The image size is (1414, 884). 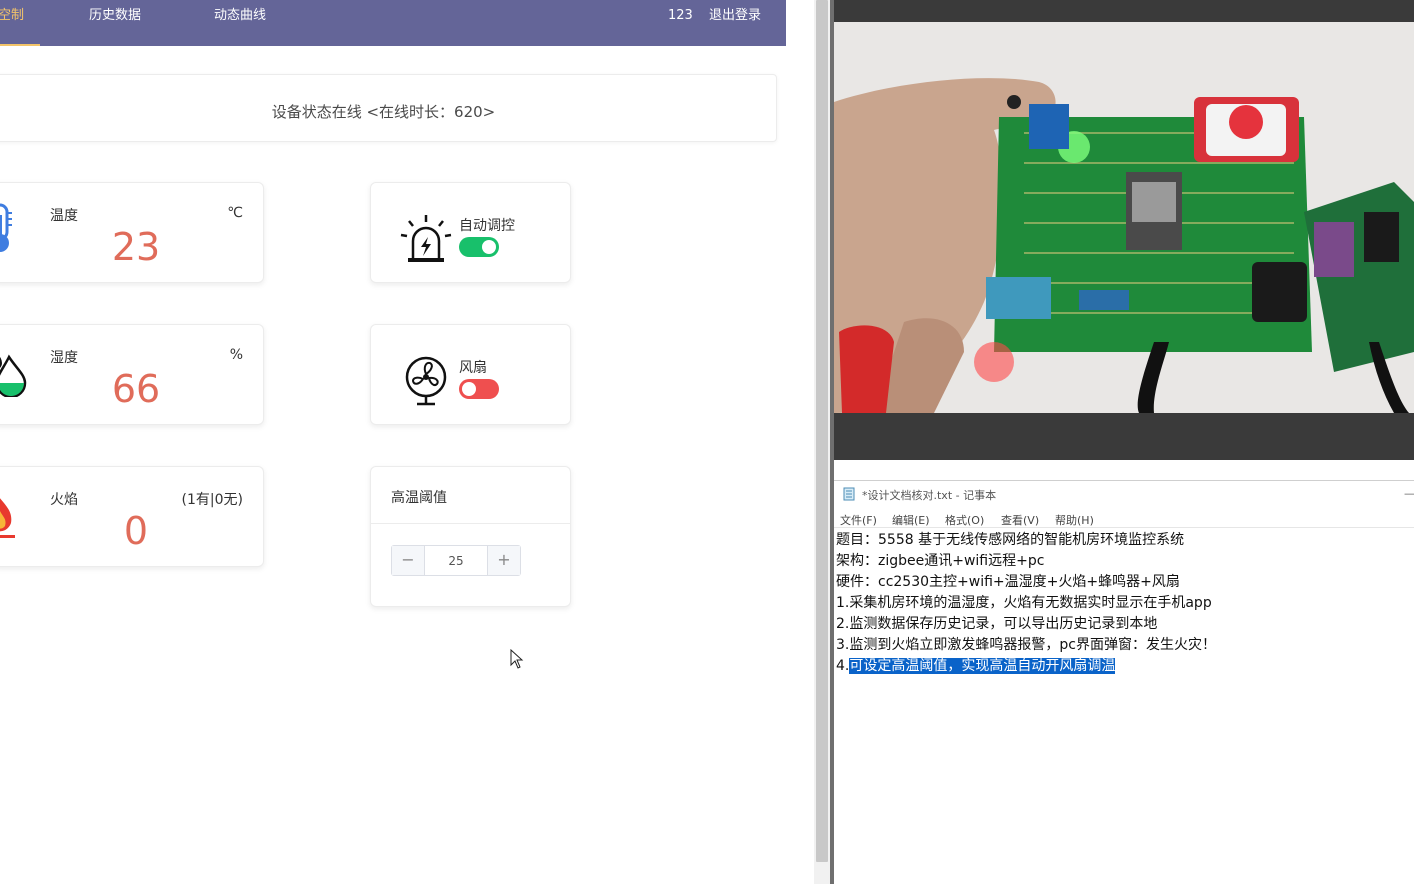 I want to click on top-navbar: 空制 历史数据 动态曲线 123 退出登录, so click(x=393, y=23).